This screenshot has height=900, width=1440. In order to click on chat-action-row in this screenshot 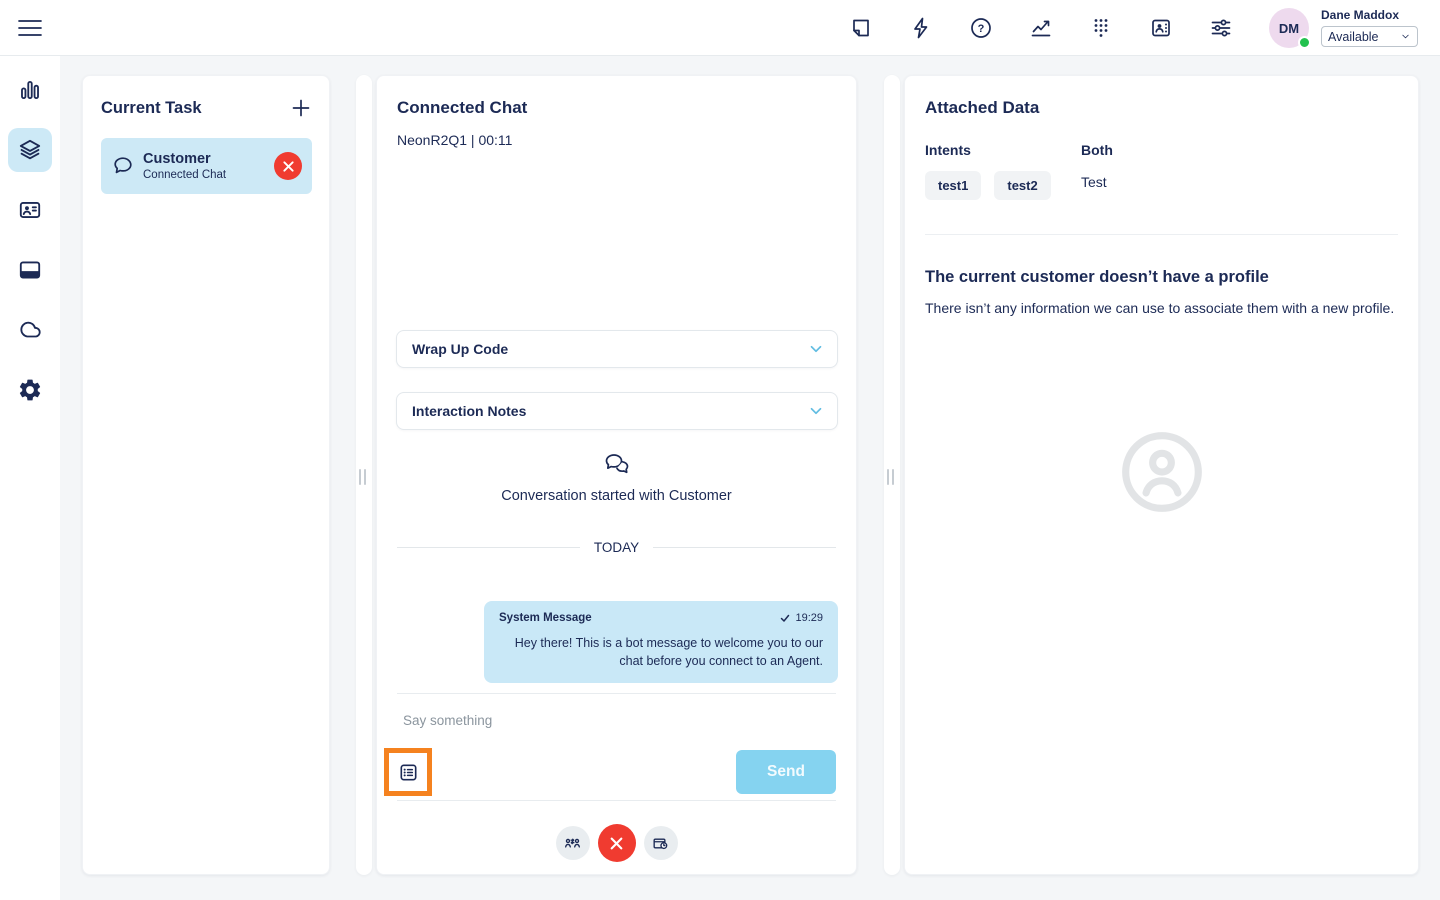, I will do `click(616, 843)`.